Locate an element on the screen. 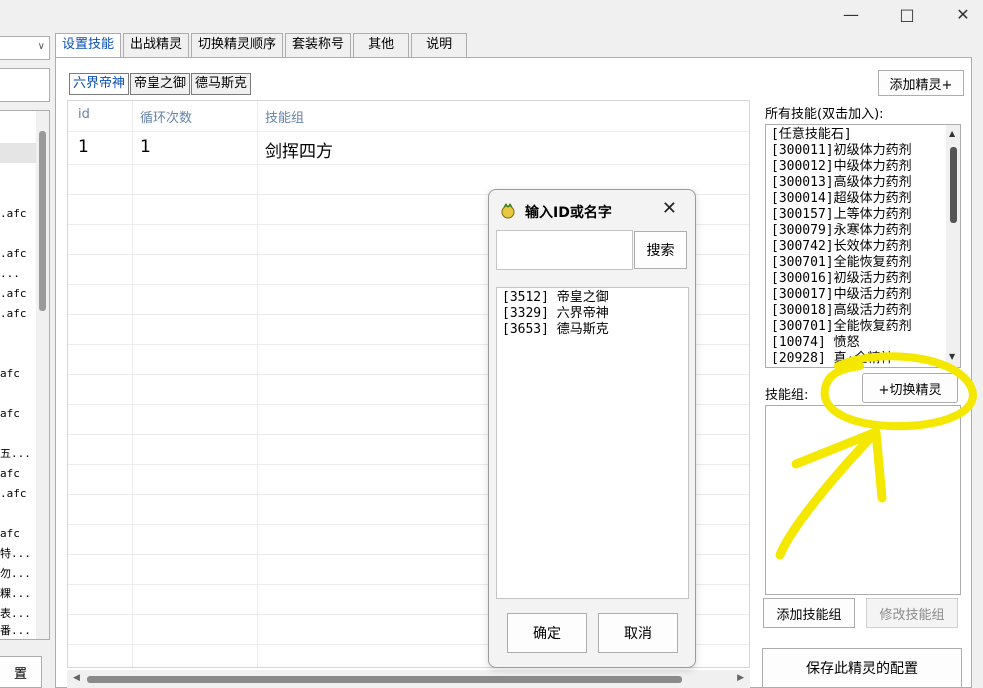 This screenshot has height=688, width=983. sprite-tab: 帝皇之御 is located at coordinates (160, 84).